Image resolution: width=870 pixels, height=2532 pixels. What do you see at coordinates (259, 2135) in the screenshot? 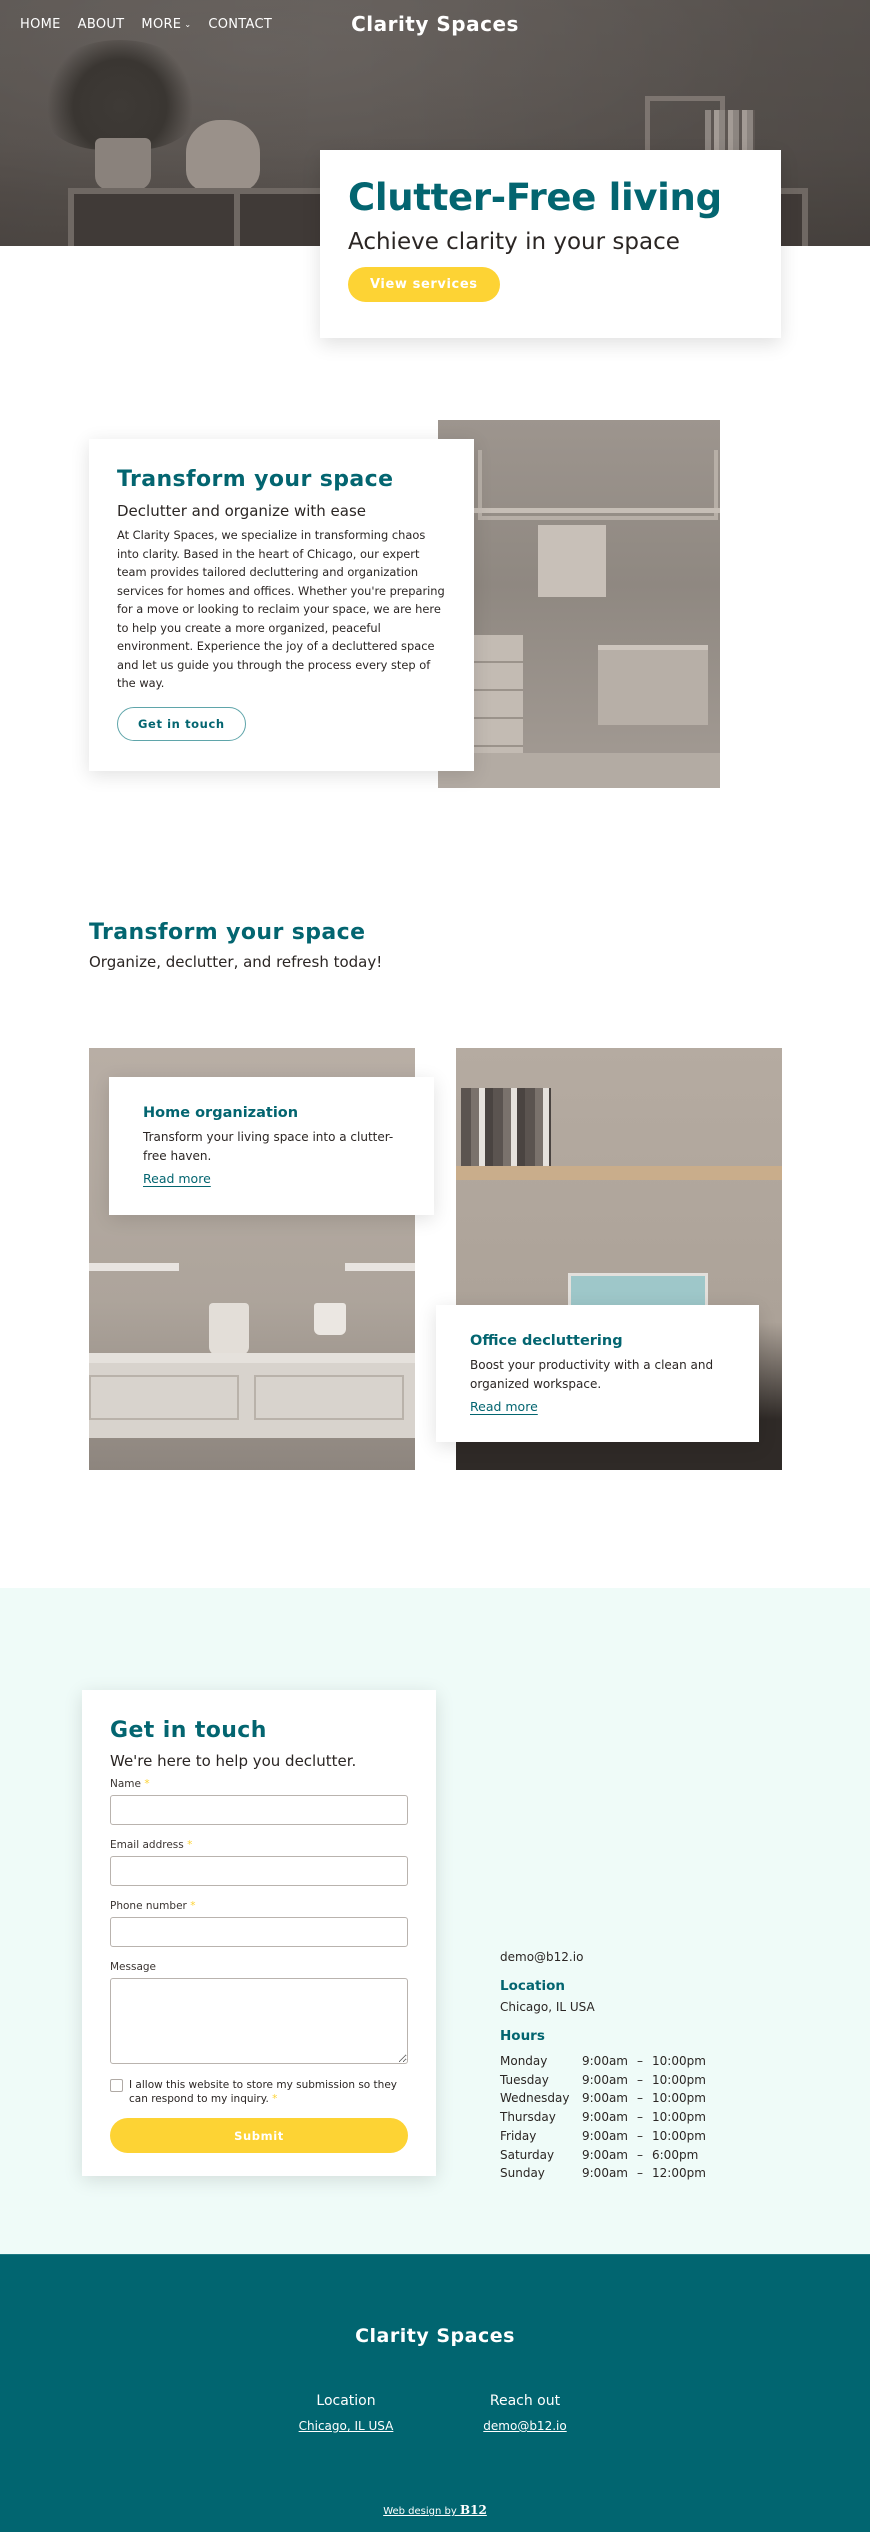
I see `submit-button: Submit` at bounding box center [259, 2135].